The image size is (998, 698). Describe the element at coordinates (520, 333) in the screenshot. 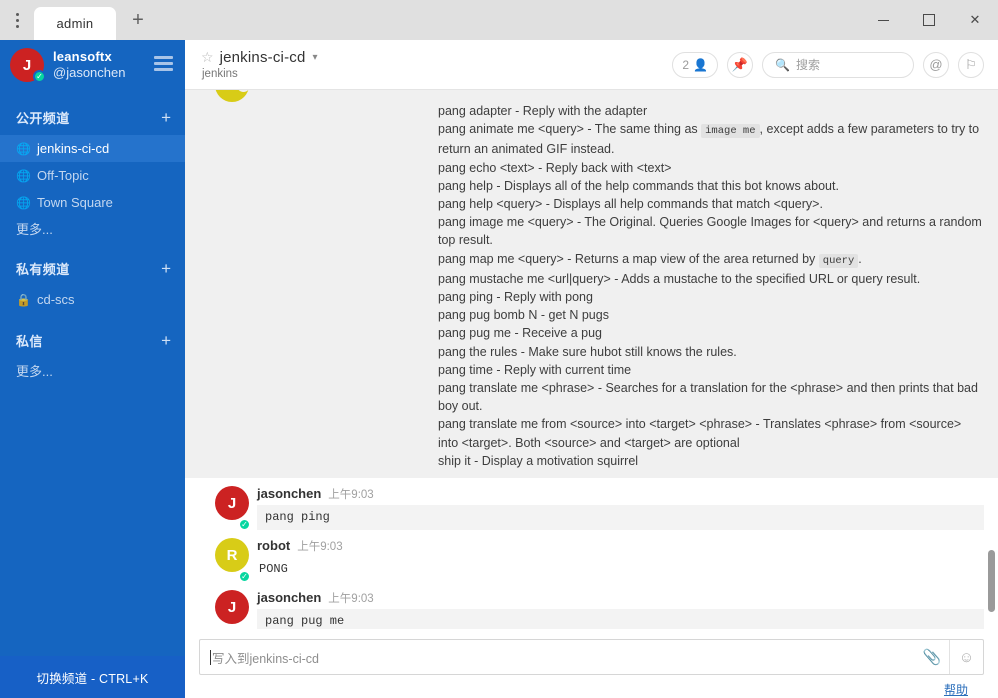

I see `help-line: pang pug me - Receive a pug` at that location.